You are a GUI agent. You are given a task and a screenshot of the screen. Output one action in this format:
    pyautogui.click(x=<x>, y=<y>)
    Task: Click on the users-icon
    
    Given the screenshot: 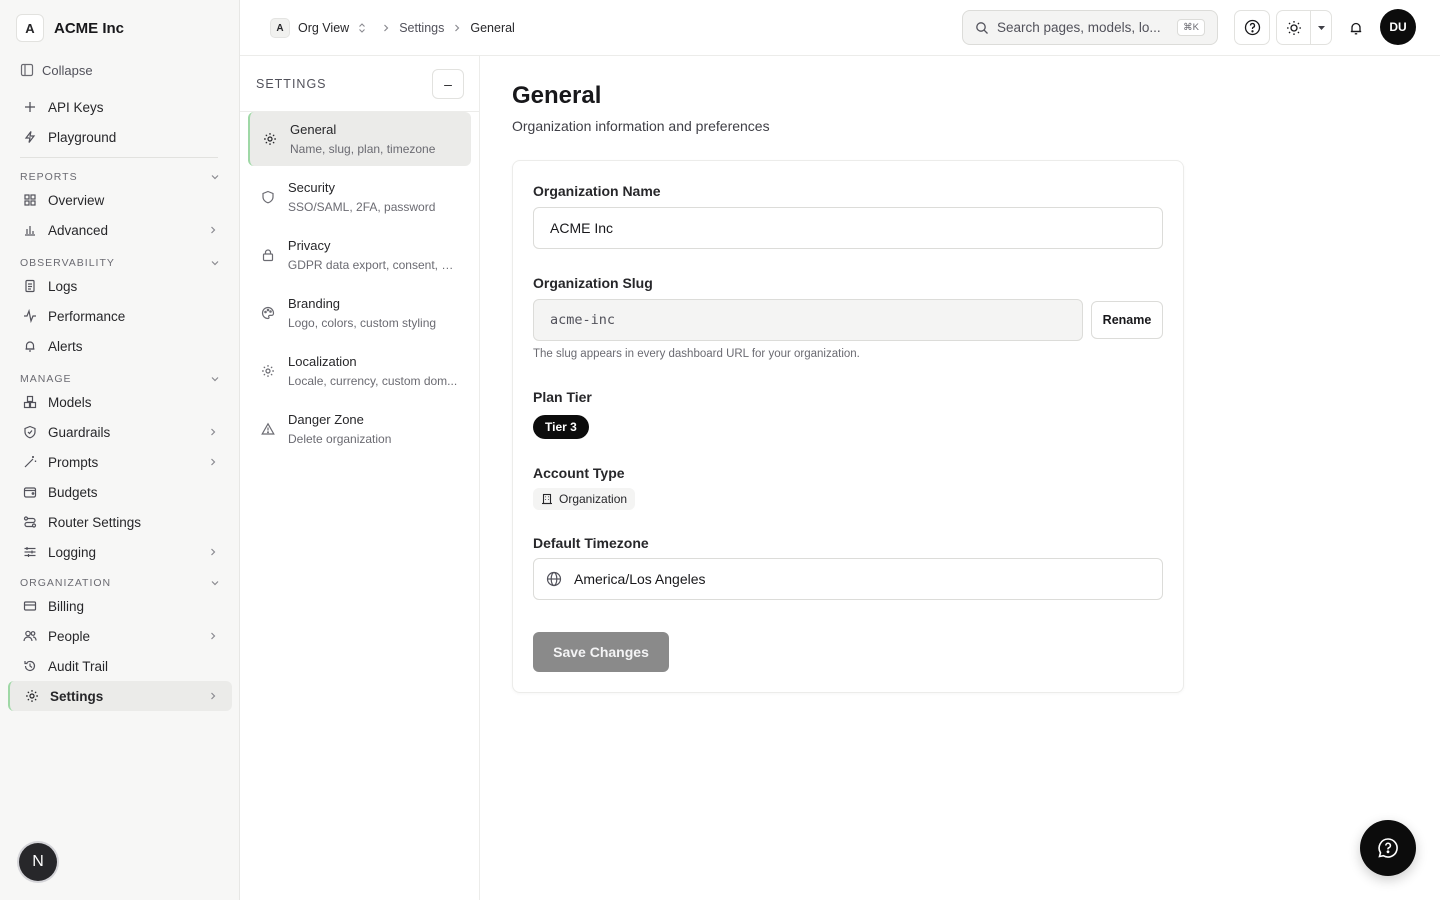 What is the action you would take?
    pyautogui.click(x=30, y=636)
    